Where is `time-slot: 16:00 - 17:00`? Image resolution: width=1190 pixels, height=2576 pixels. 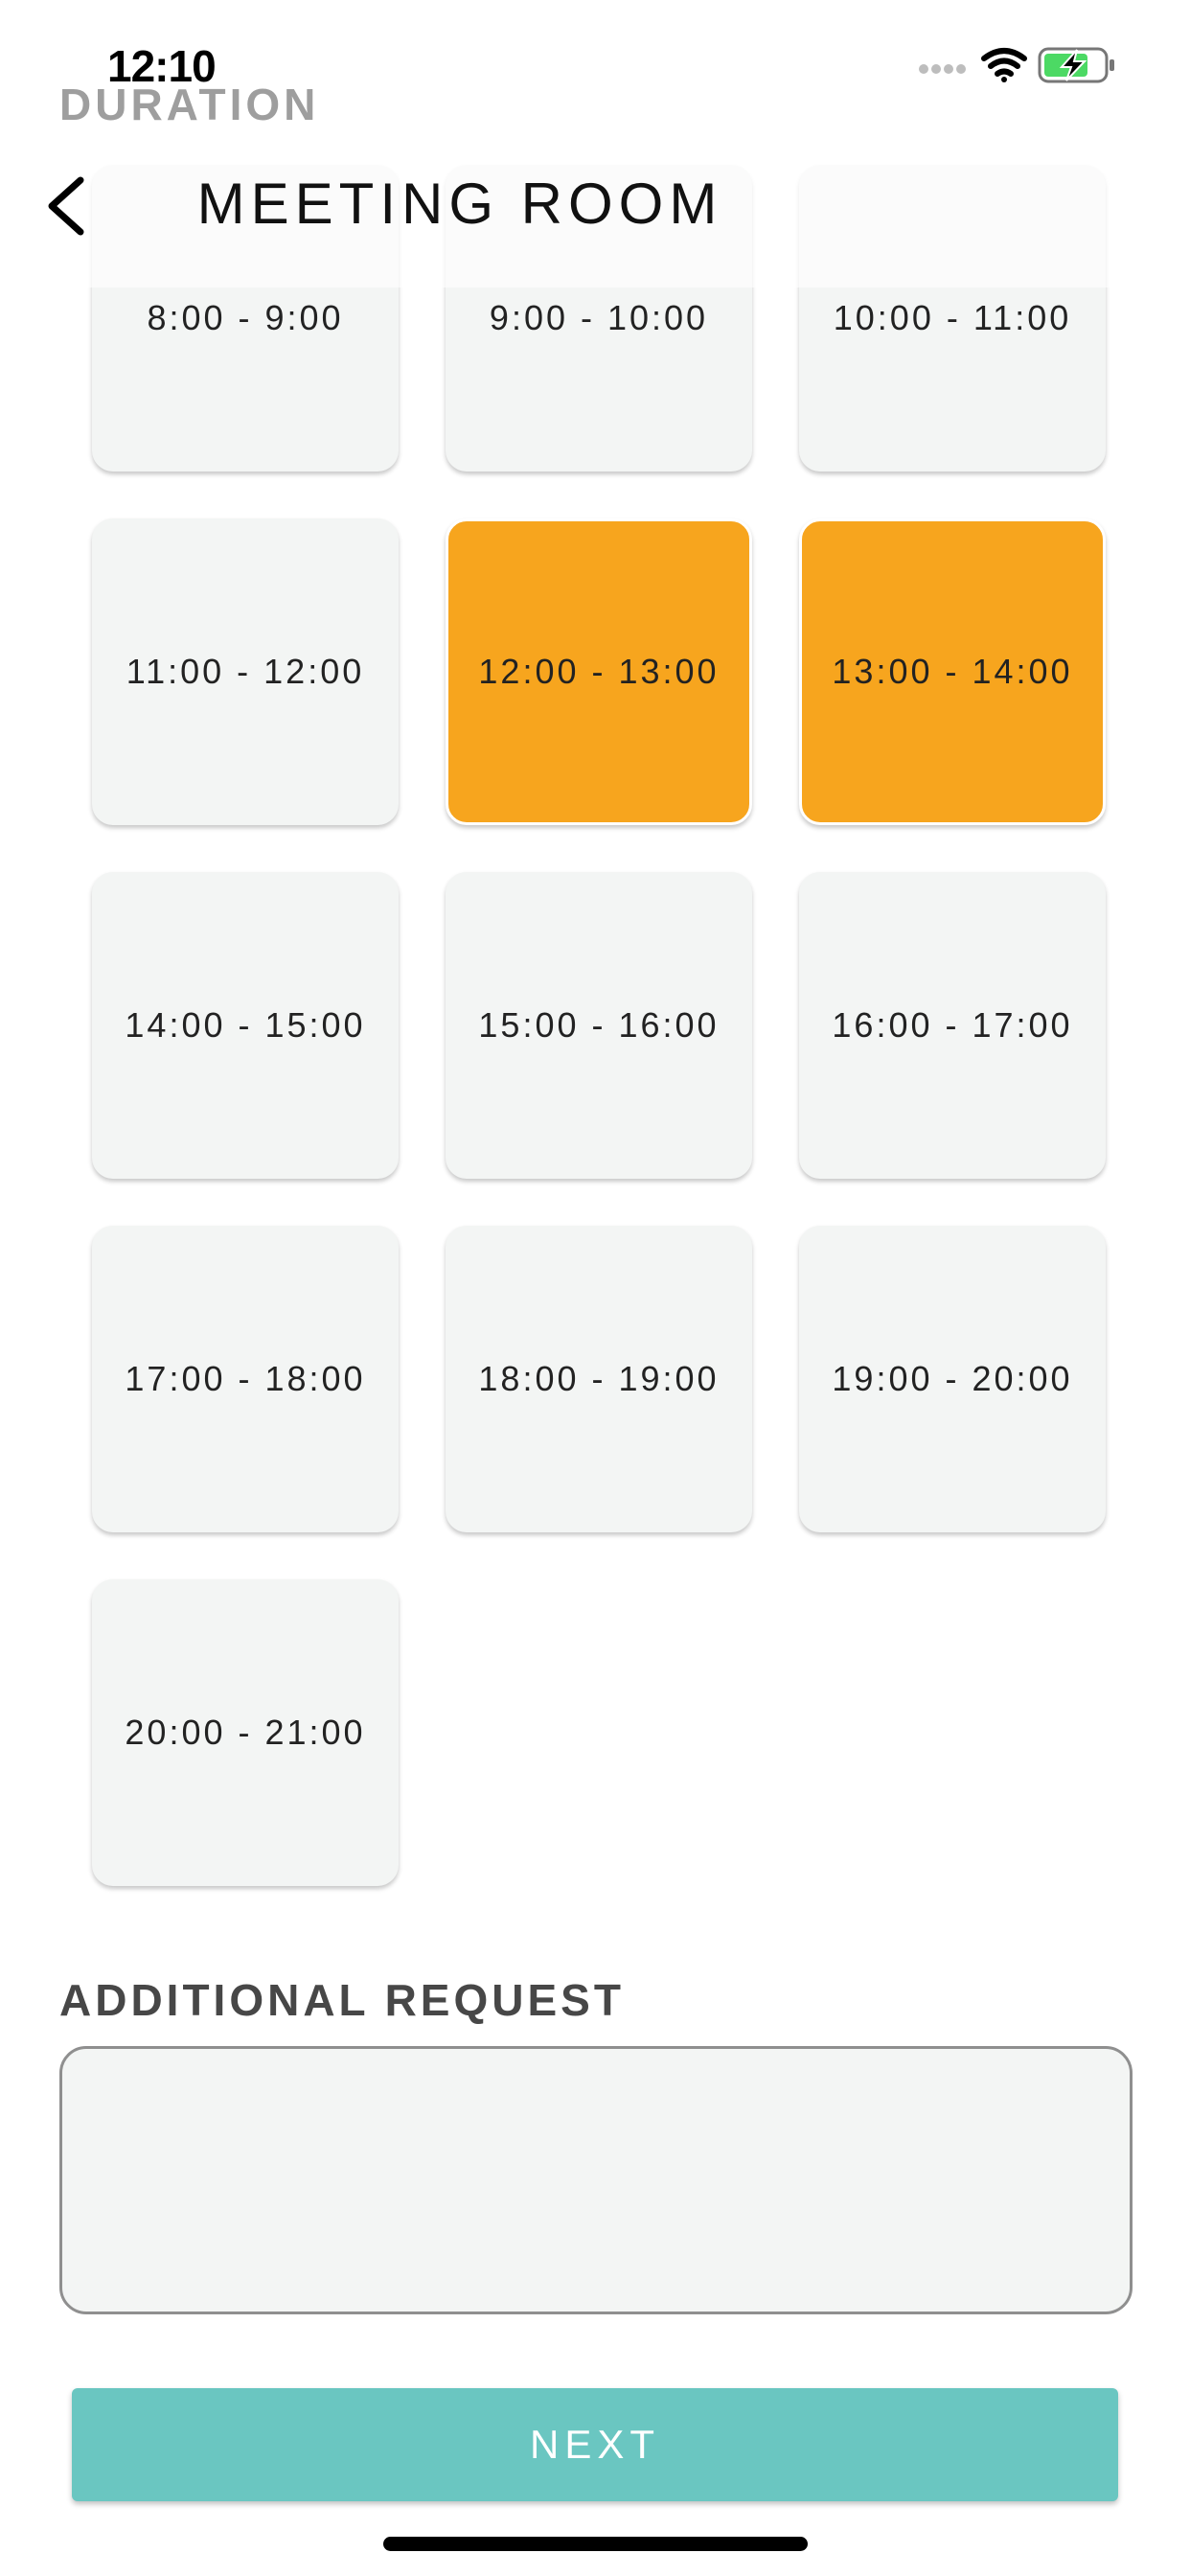
time-slot: 16:00 - 17:00 is located at coordinates (952, 1025).